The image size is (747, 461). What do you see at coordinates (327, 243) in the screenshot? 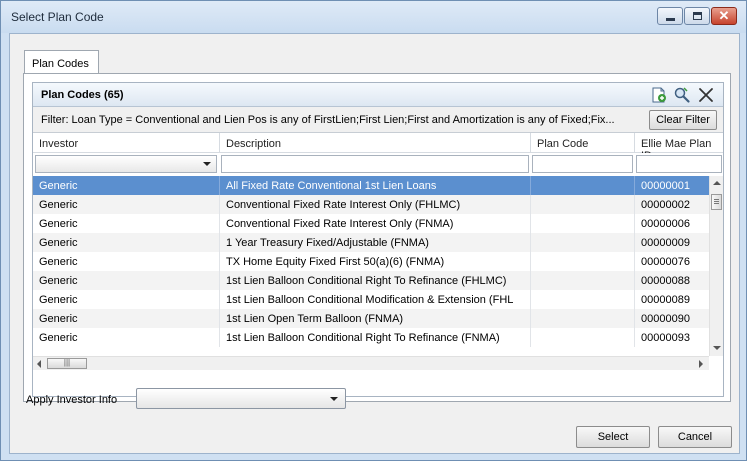
I see `cell-description: 1 Year Treasury Fixed/Adjustable (FNMA)` at bounding box center [327, 243].